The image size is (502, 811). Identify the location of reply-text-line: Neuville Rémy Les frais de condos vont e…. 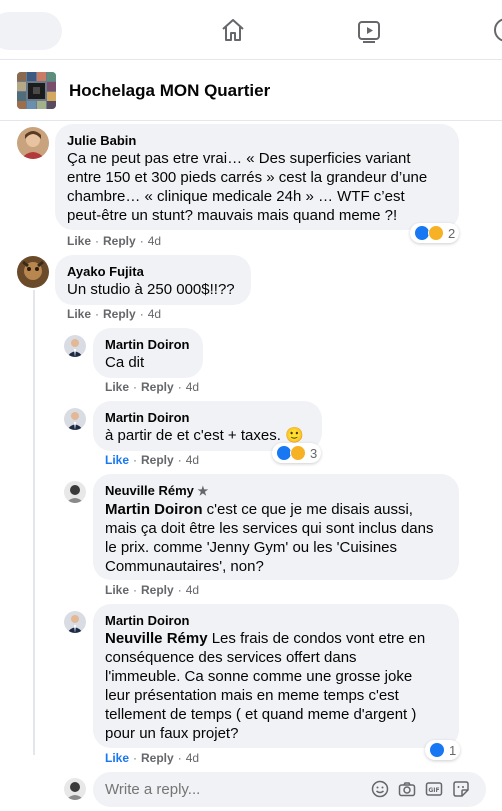
(276, 638).